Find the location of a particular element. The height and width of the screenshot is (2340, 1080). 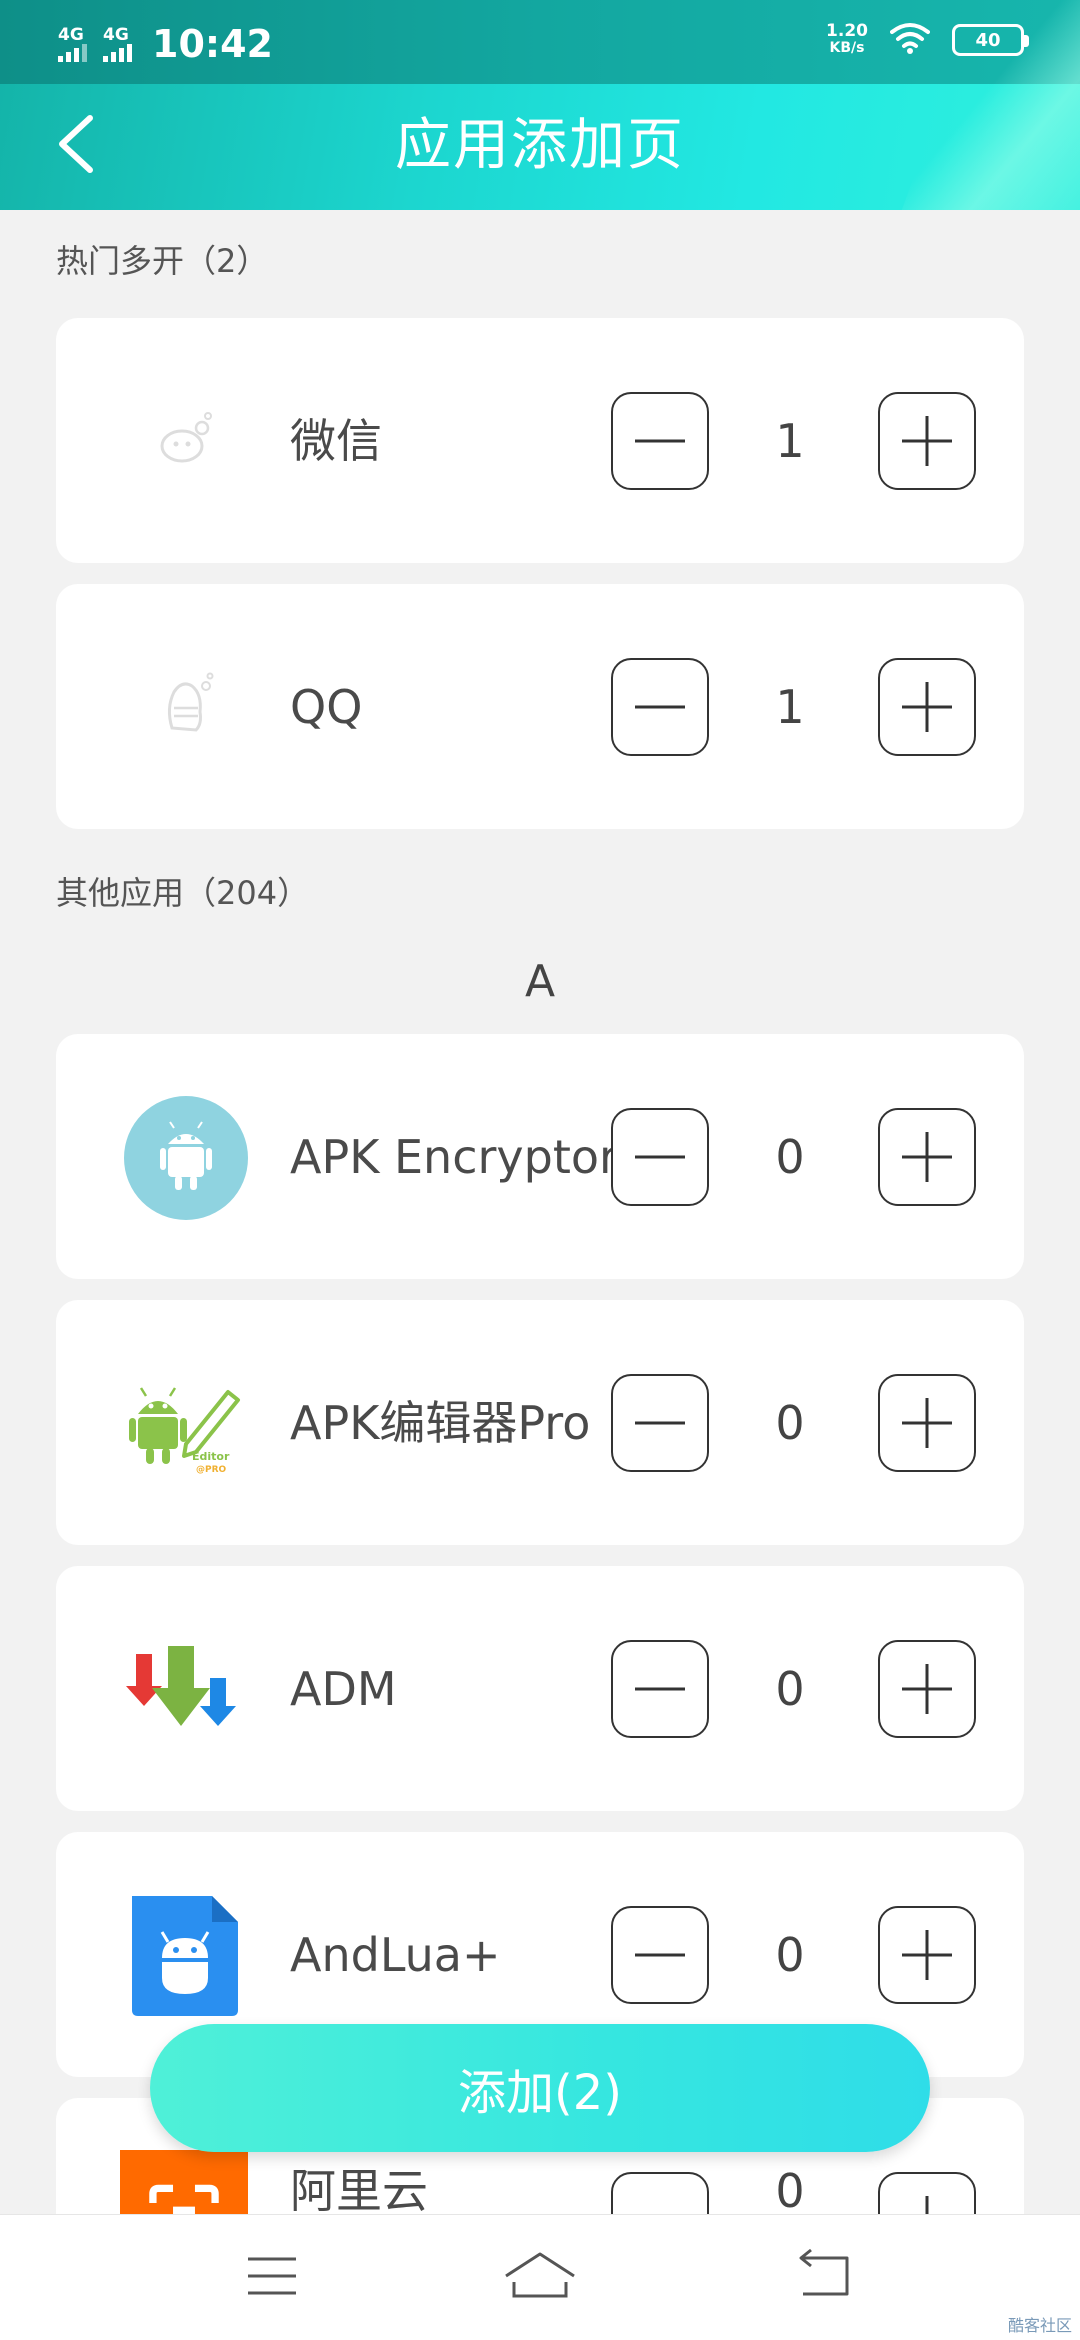

signal-1: 4G is located at coordinates (72, 44).